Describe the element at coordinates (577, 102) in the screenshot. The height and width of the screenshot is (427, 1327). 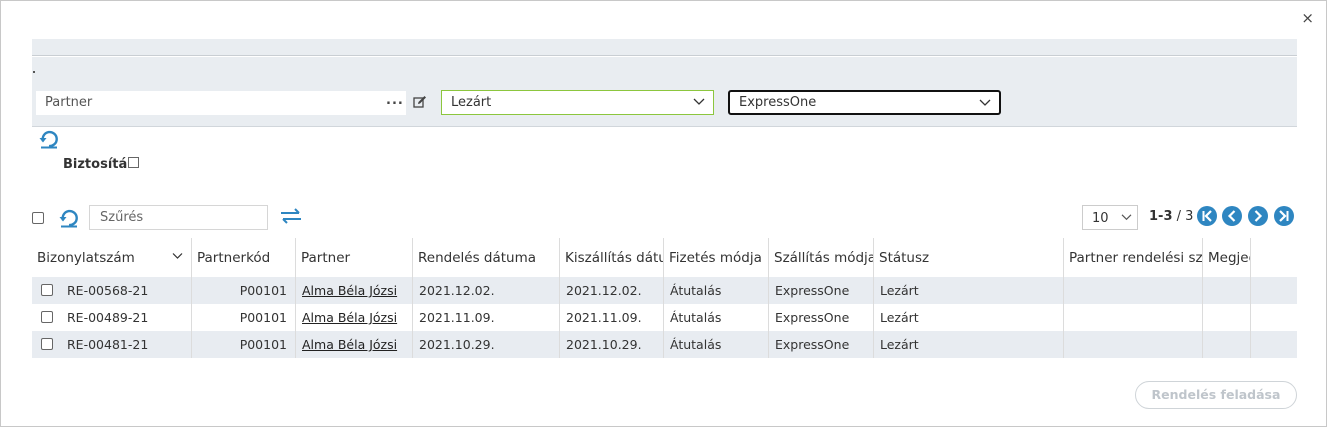
I see `status-select: Lezárt` at that location.